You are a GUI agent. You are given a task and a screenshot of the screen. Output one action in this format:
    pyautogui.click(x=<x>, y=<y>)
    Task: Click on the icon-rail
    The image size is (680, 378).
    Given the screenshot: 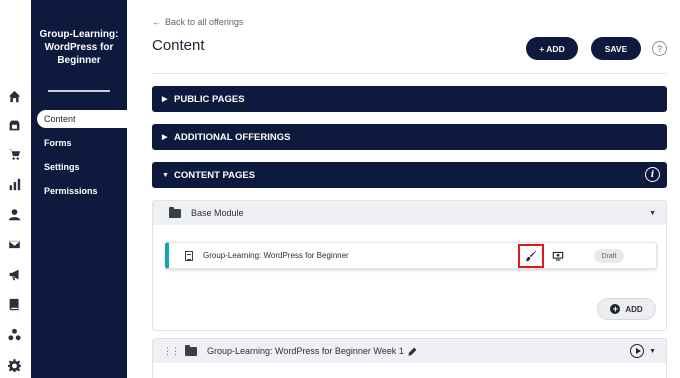 What is the action you would take?
    pyautogui.click(x=15, y=189)
    